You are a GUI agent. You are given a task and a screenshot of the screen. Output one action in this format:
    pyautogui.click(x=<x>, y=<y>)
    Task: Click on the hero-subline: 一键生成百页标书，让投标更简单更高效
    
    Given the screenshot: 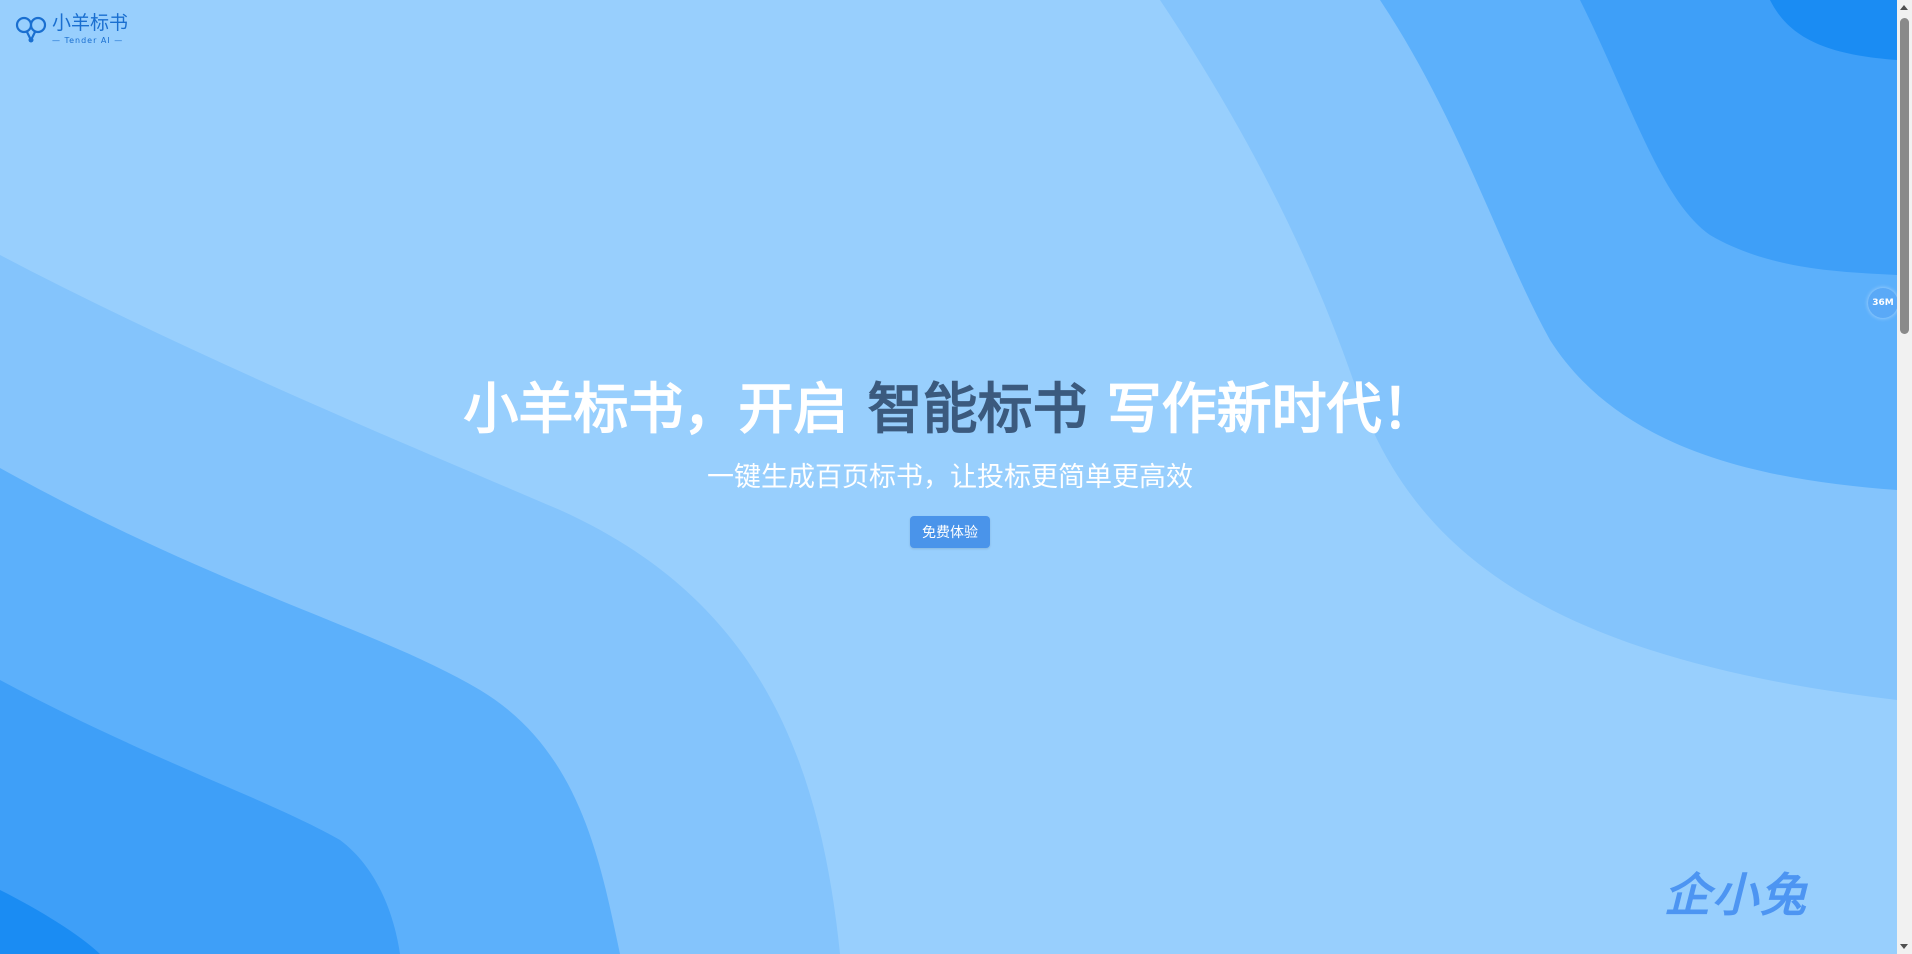 What is the action you would take?
    pyautogui.click(x=950, y=477)
    